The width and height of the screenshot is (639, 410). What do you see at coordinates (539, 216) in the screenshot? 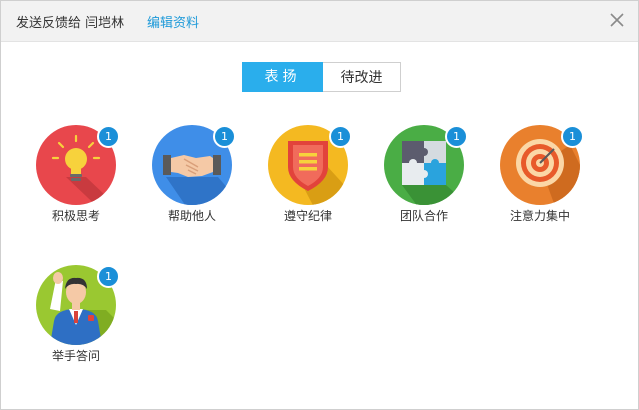
I see `badge-label: 注意力集中` at bounding box center [539, 216].